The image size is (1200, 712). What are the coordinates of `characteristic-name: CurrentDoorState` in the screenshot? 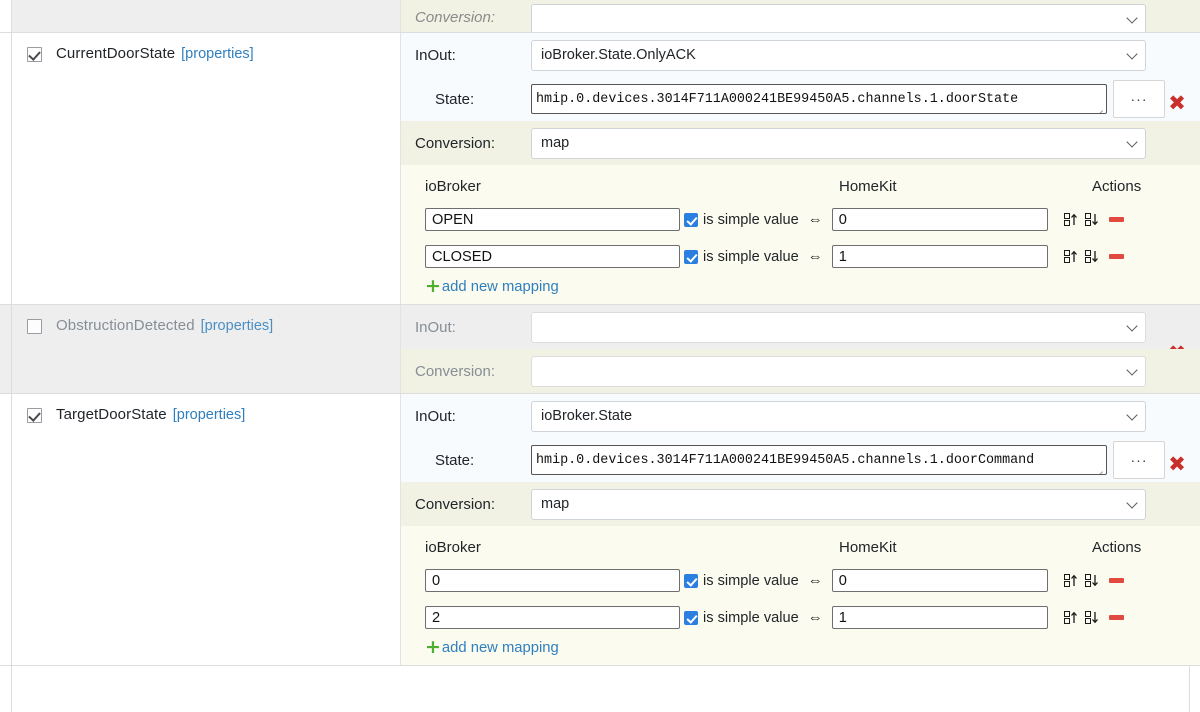 It's located at (116, 53).